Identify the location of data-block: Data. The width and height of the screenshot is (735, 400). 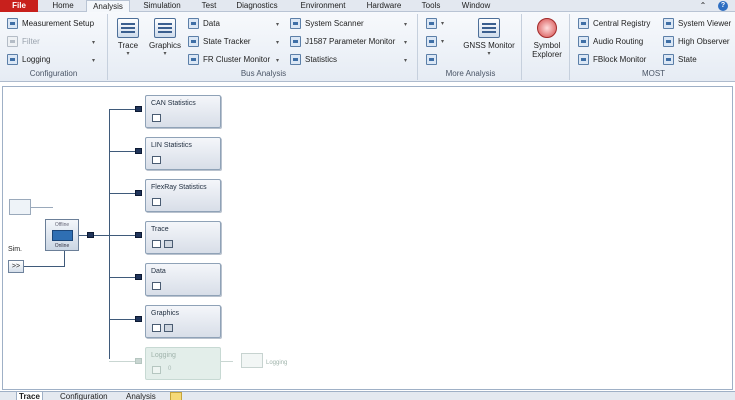
(183, 279).